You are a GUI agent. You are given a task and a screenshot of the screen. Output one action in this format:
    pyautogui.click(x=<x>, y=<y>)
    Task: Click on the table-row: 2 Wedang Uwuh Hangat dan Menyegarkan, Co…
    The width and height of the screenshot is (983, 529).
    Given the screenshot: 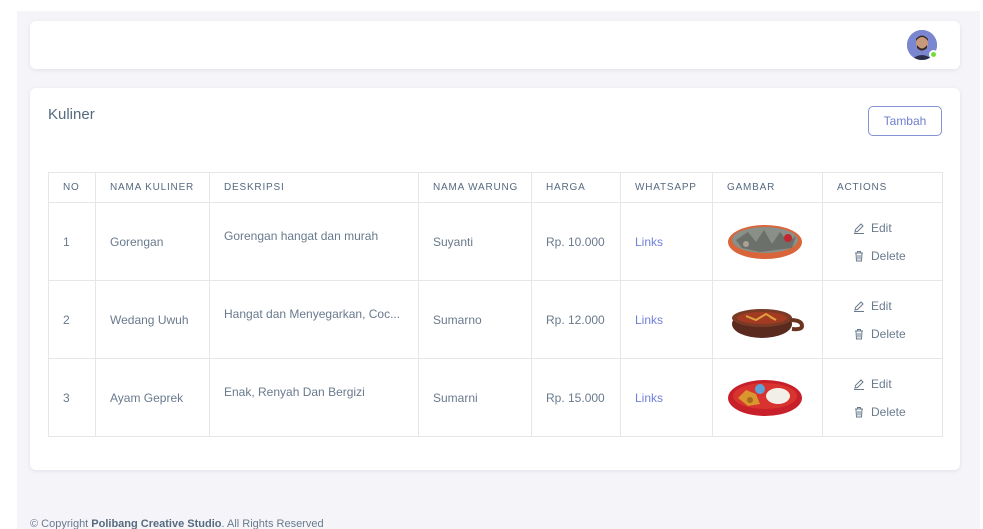 What is the action you would take?
    pyautogui.click(x=495, y=319)
    